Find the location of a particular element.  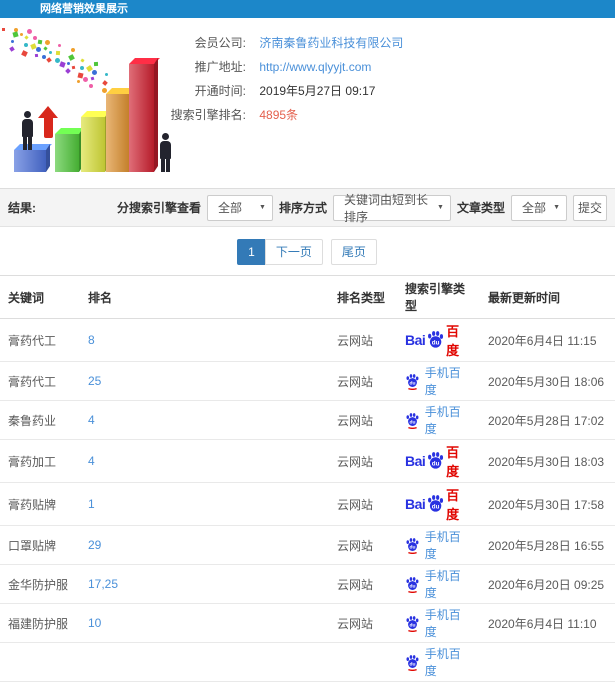

article-type-label: 文章类型 is located at coordinates (480, 208).